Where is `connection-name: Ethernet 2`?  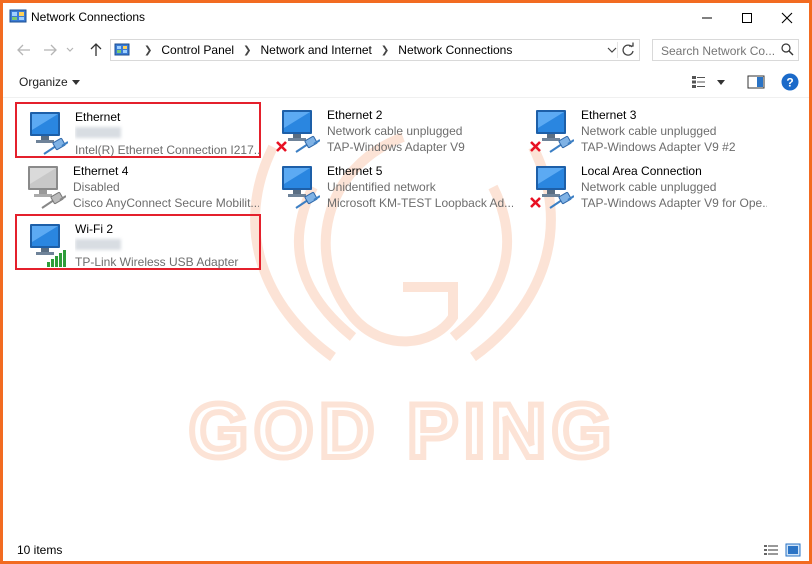 connection-name: Ethernet 2 is located at coordinates (355, 115).